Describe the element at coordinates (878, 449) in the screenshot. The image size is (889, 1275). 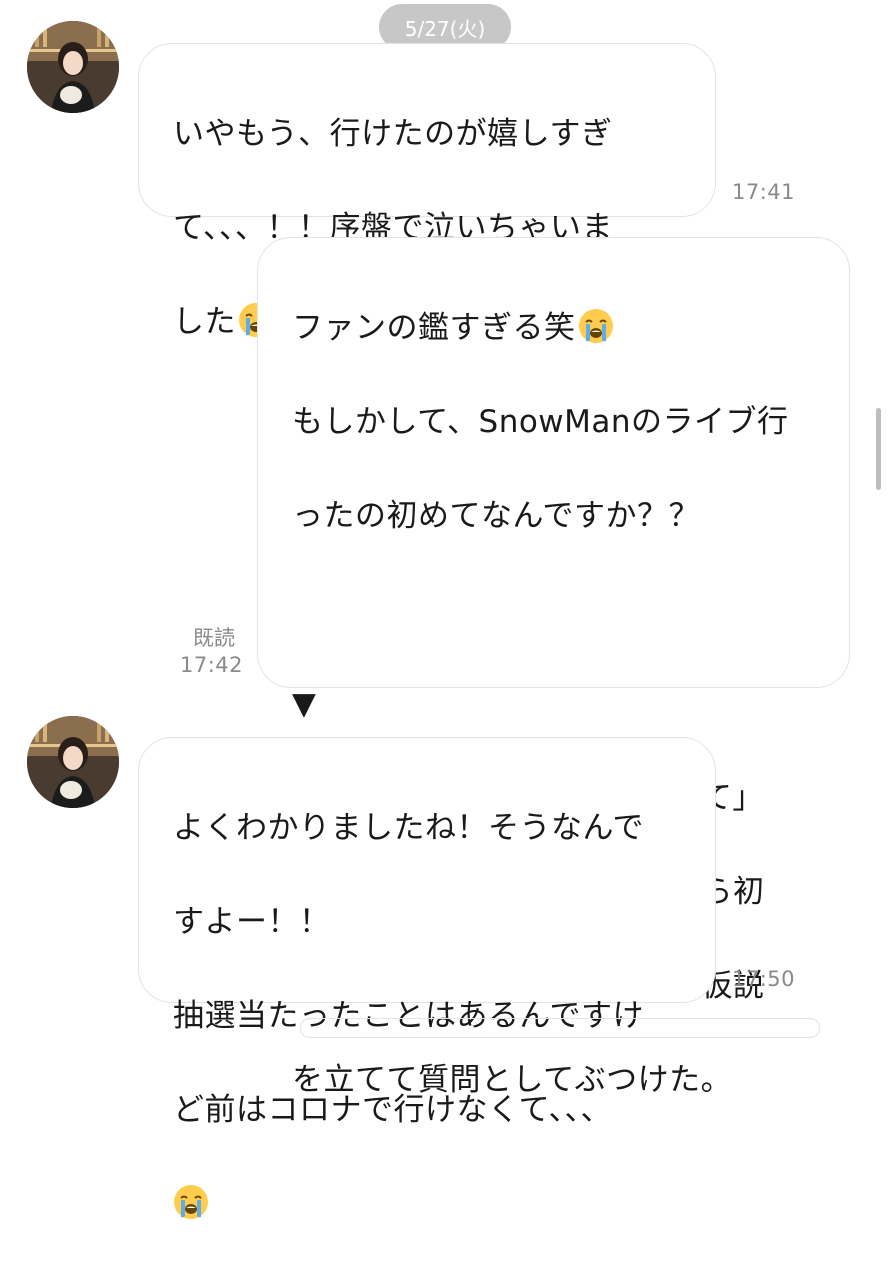
I see `scrollbar-thumb` at that location.